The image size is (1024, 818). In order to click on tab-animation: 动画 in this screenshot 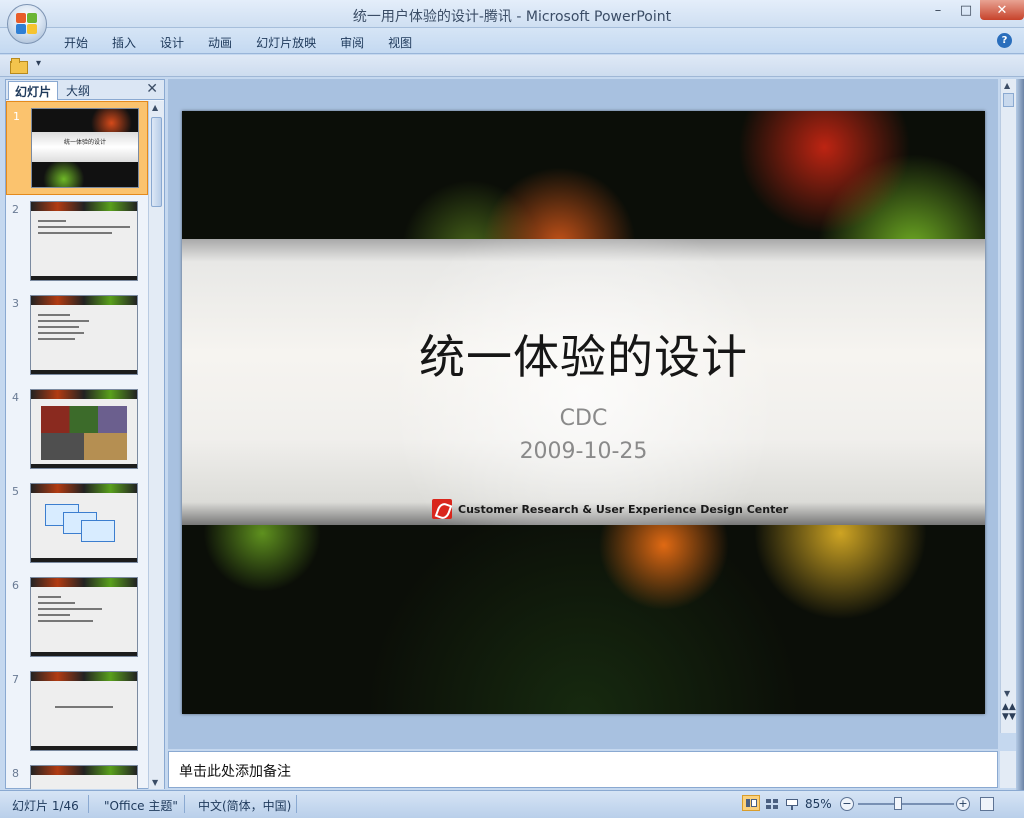, I will do `click(220, 42)`.